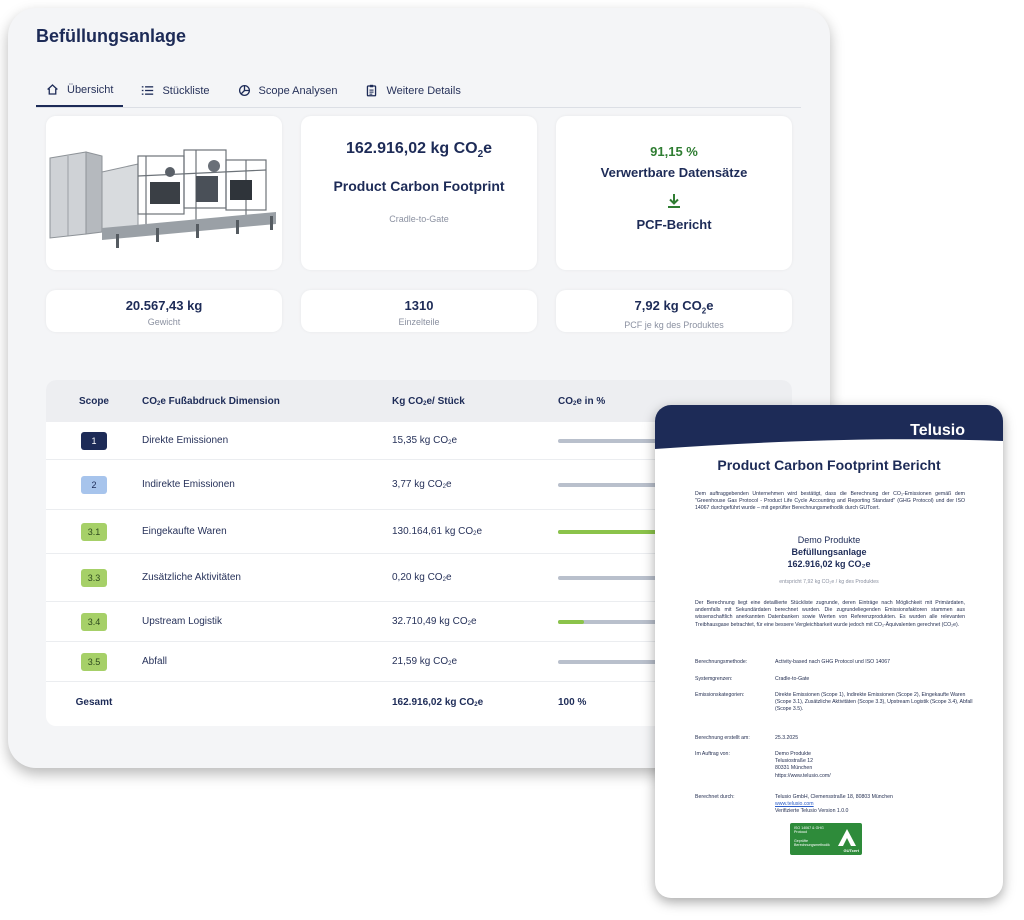  Describe the element at coordinates (186, 90) in the screenshot. I see `tab-label: Stückliste` at that location.